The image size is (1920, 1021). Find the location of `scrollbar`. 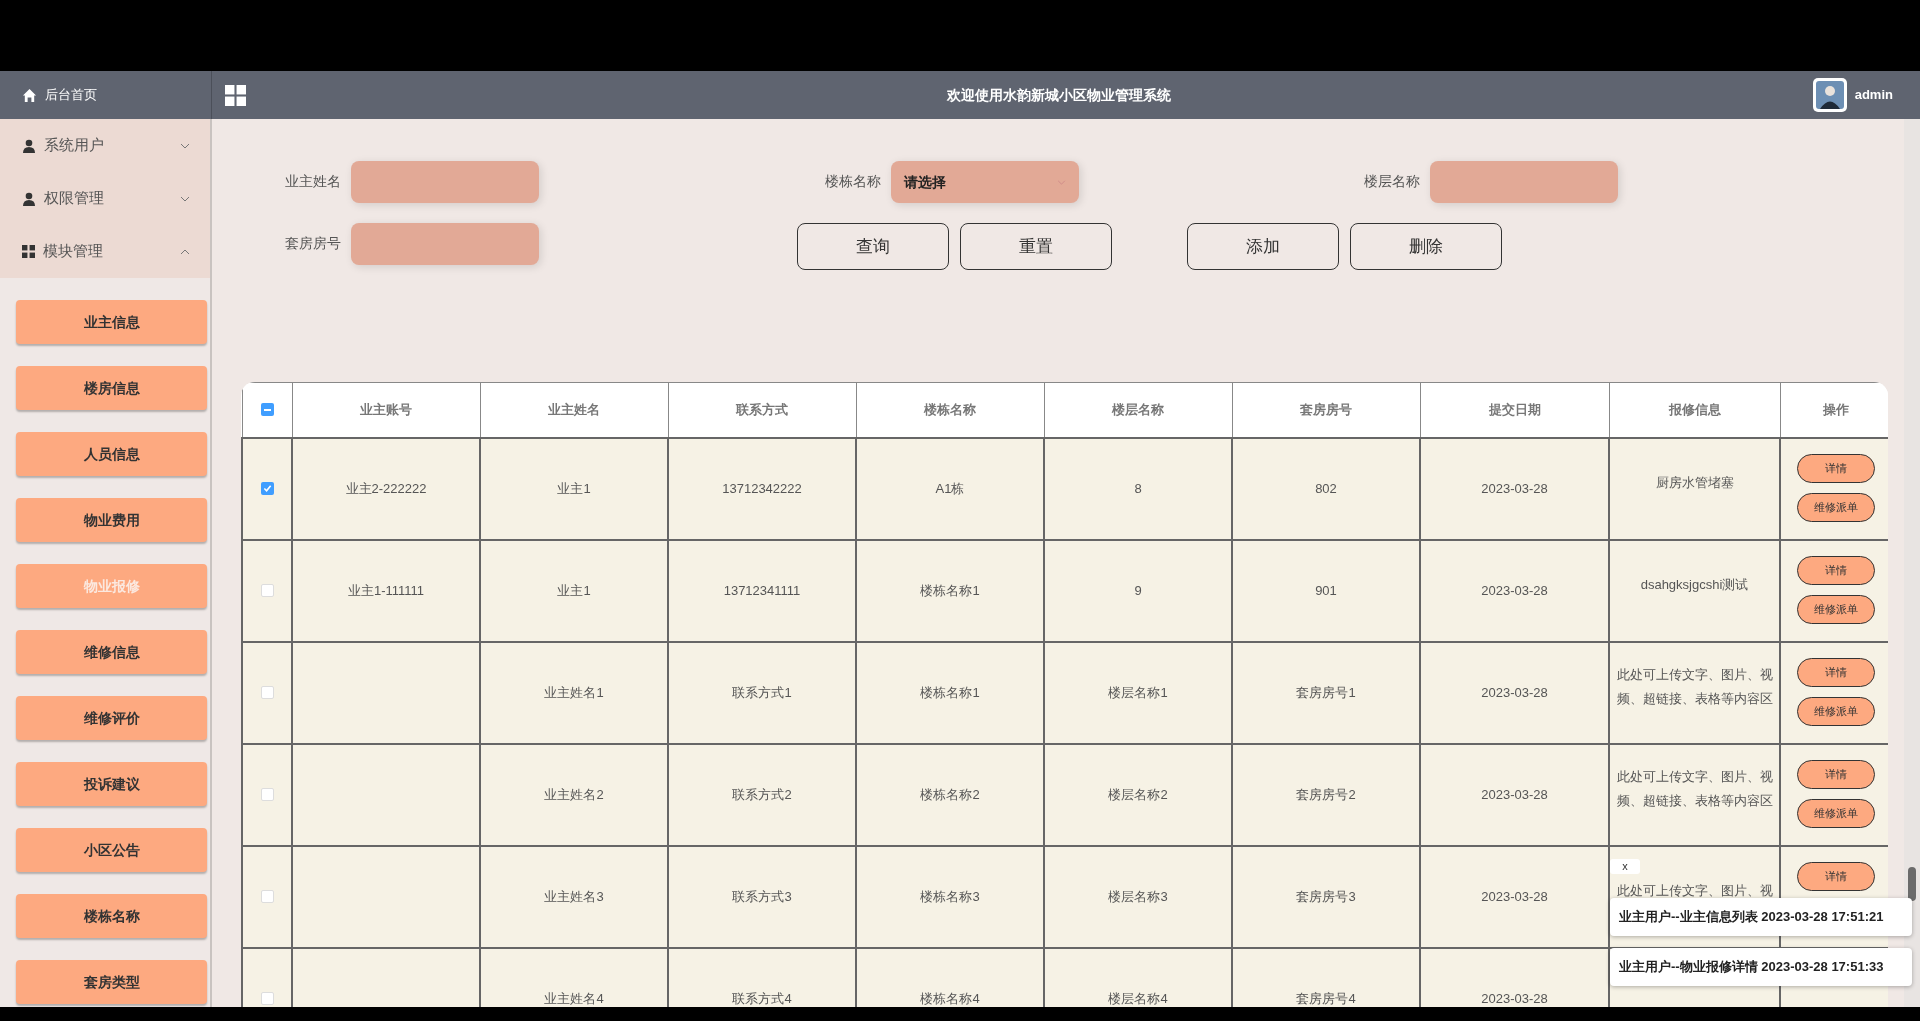

scrollbar is located at coordinates (1912, 884).